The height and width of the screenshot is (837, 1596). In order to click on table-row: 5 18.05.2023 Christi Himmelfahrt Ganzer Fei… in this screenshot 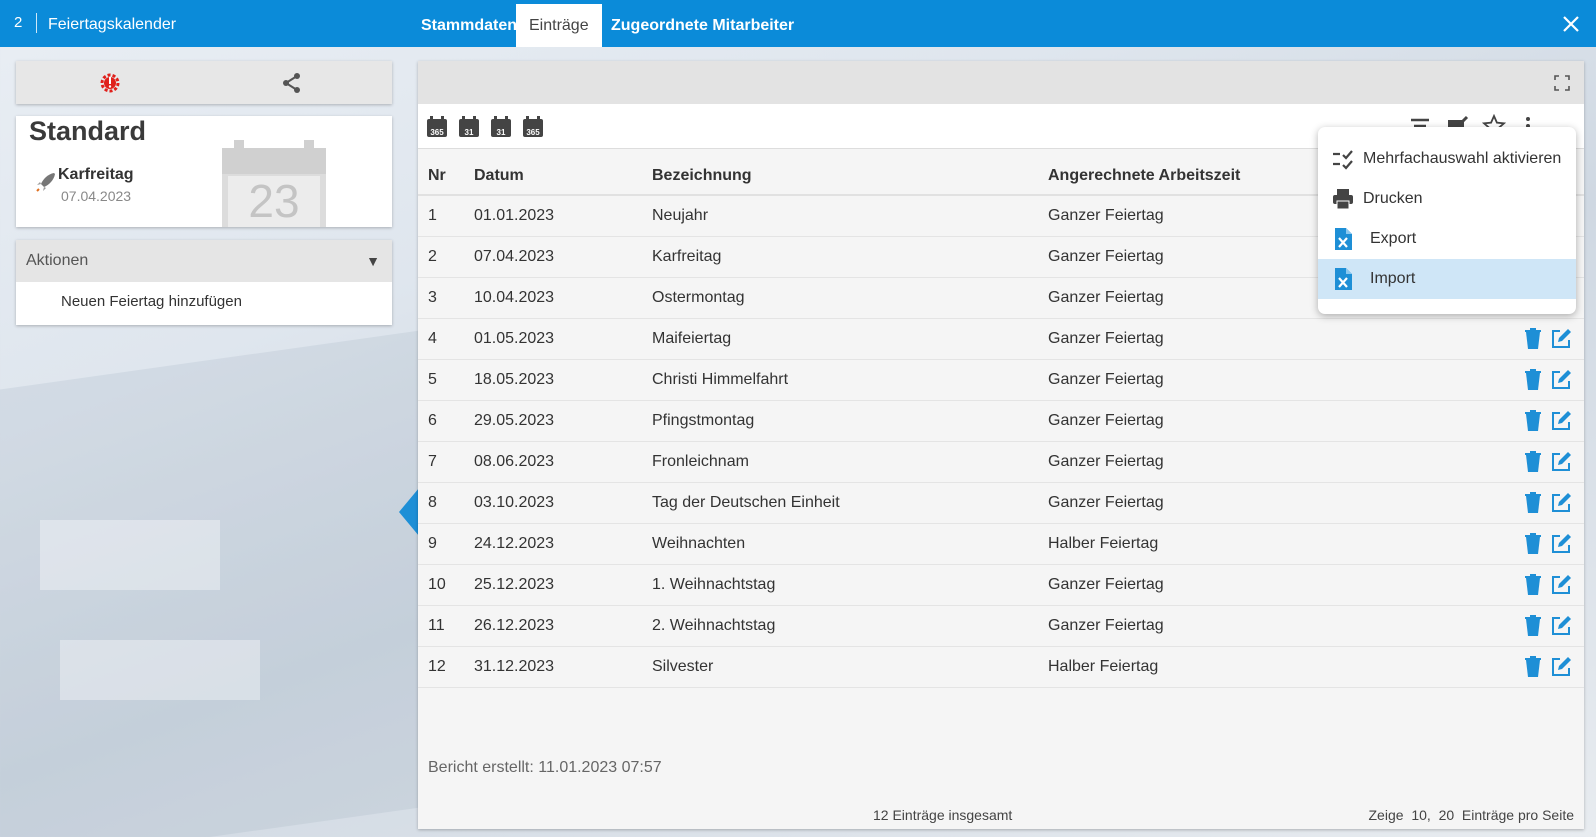, I will do `click(1001, 380)`.